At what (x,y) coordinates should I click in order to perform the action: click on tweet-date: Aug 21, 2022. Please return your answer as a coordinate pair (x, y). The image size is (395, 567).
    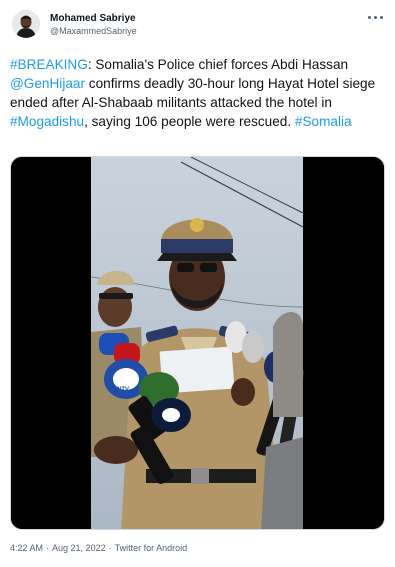
    Looking at the image, I should click on (79, 548).